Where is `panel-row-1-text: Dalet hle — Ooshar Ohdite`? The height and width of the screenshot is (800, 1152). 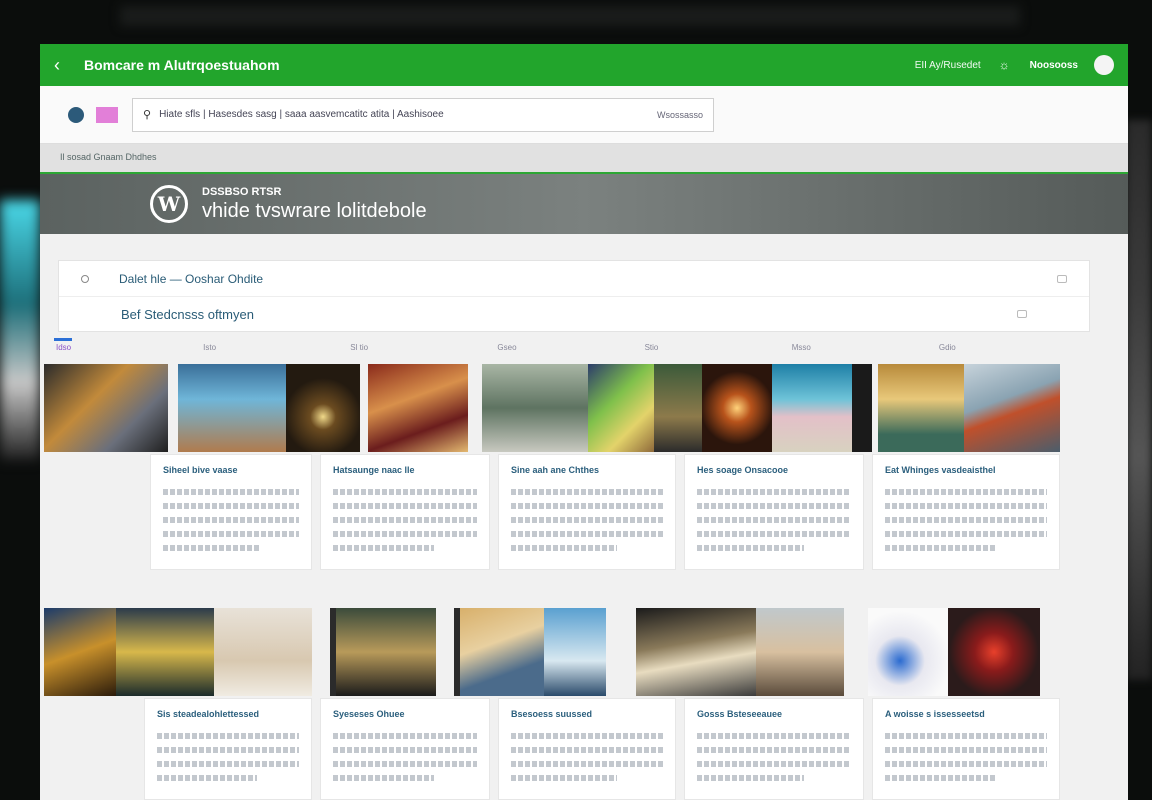
panel-row-1-text: Dalet hle — Ooshar Ohdite is located at coordinates (191, 278).